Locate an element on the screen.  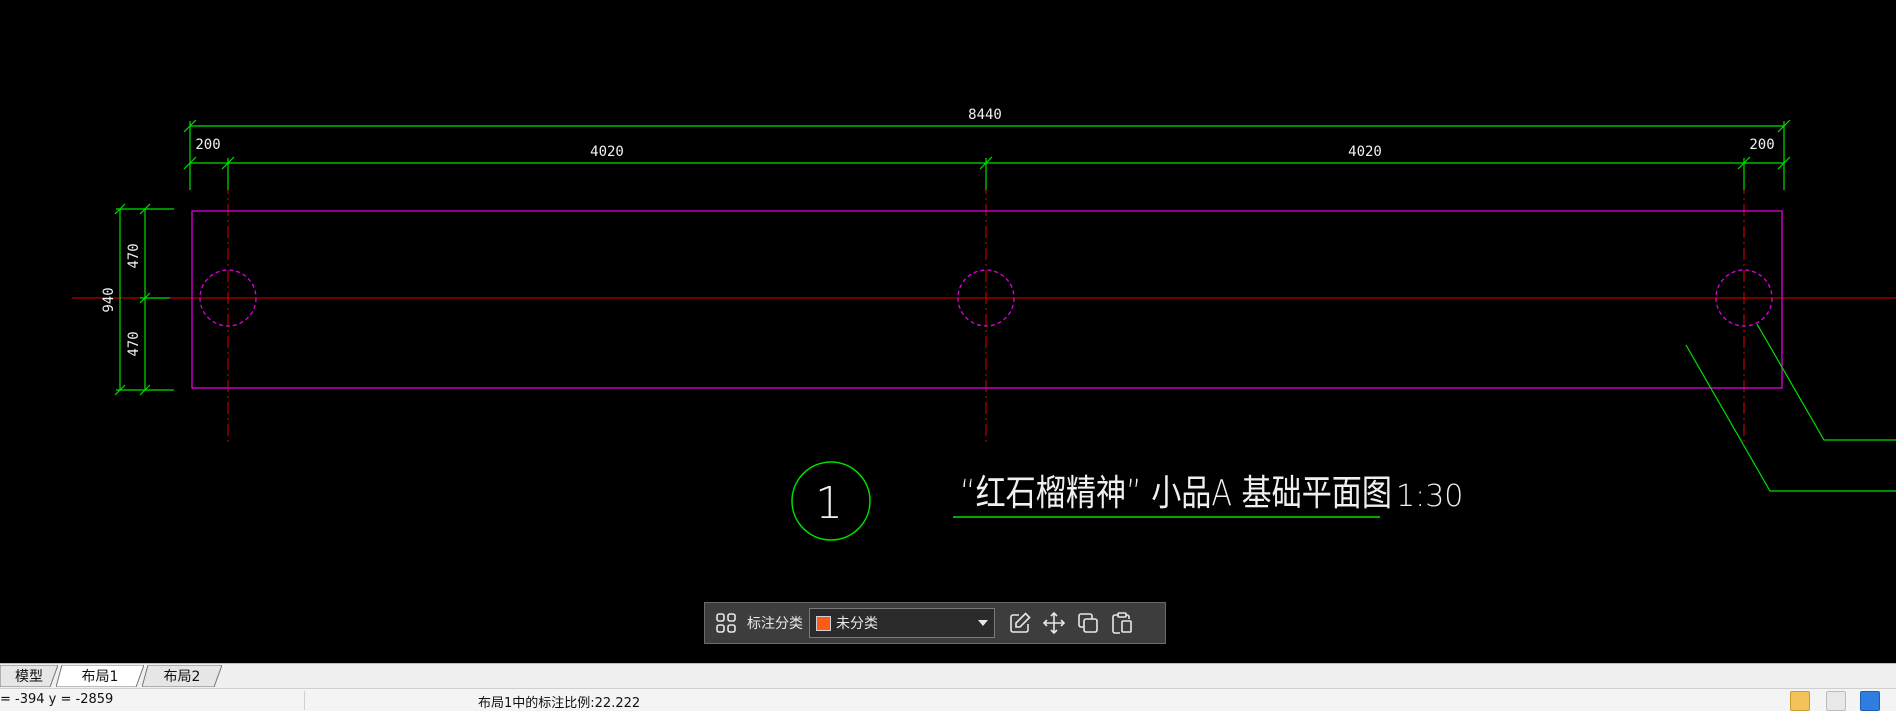
grid-bubble-number: 1 is located at coordinates (829, 503).